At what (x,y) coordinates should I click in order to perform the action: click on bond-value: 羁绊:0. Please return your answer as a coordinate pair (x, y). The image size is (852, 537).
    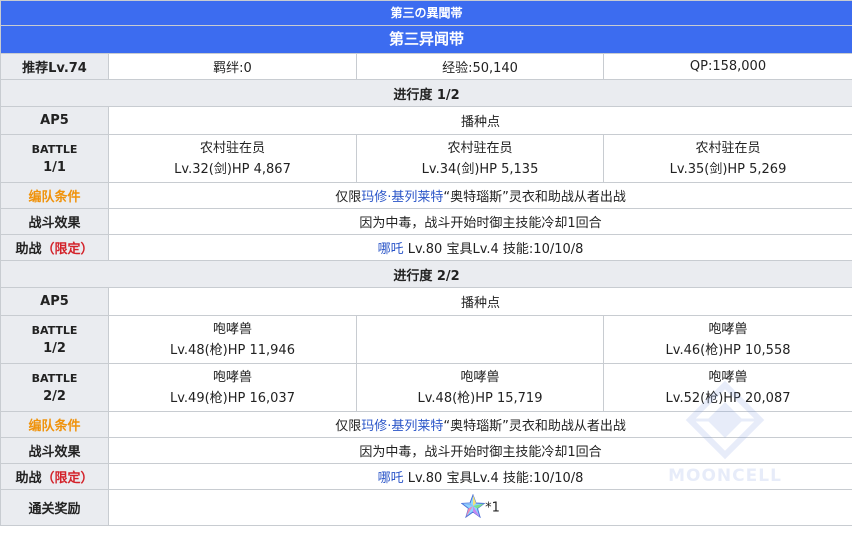
    Looking at the image, I should click on (232, 66).